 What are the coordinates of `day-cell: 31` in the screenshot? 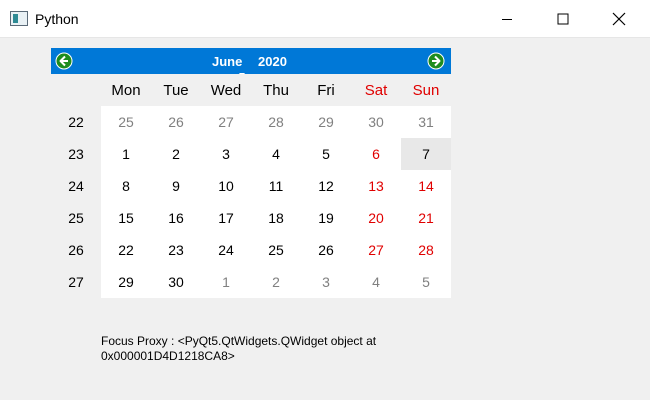 It's located at (426, 122).